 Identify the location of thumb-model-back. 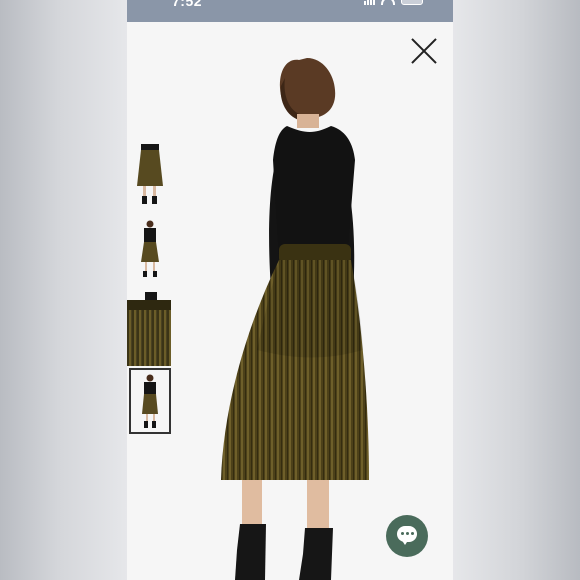
(150, 401).